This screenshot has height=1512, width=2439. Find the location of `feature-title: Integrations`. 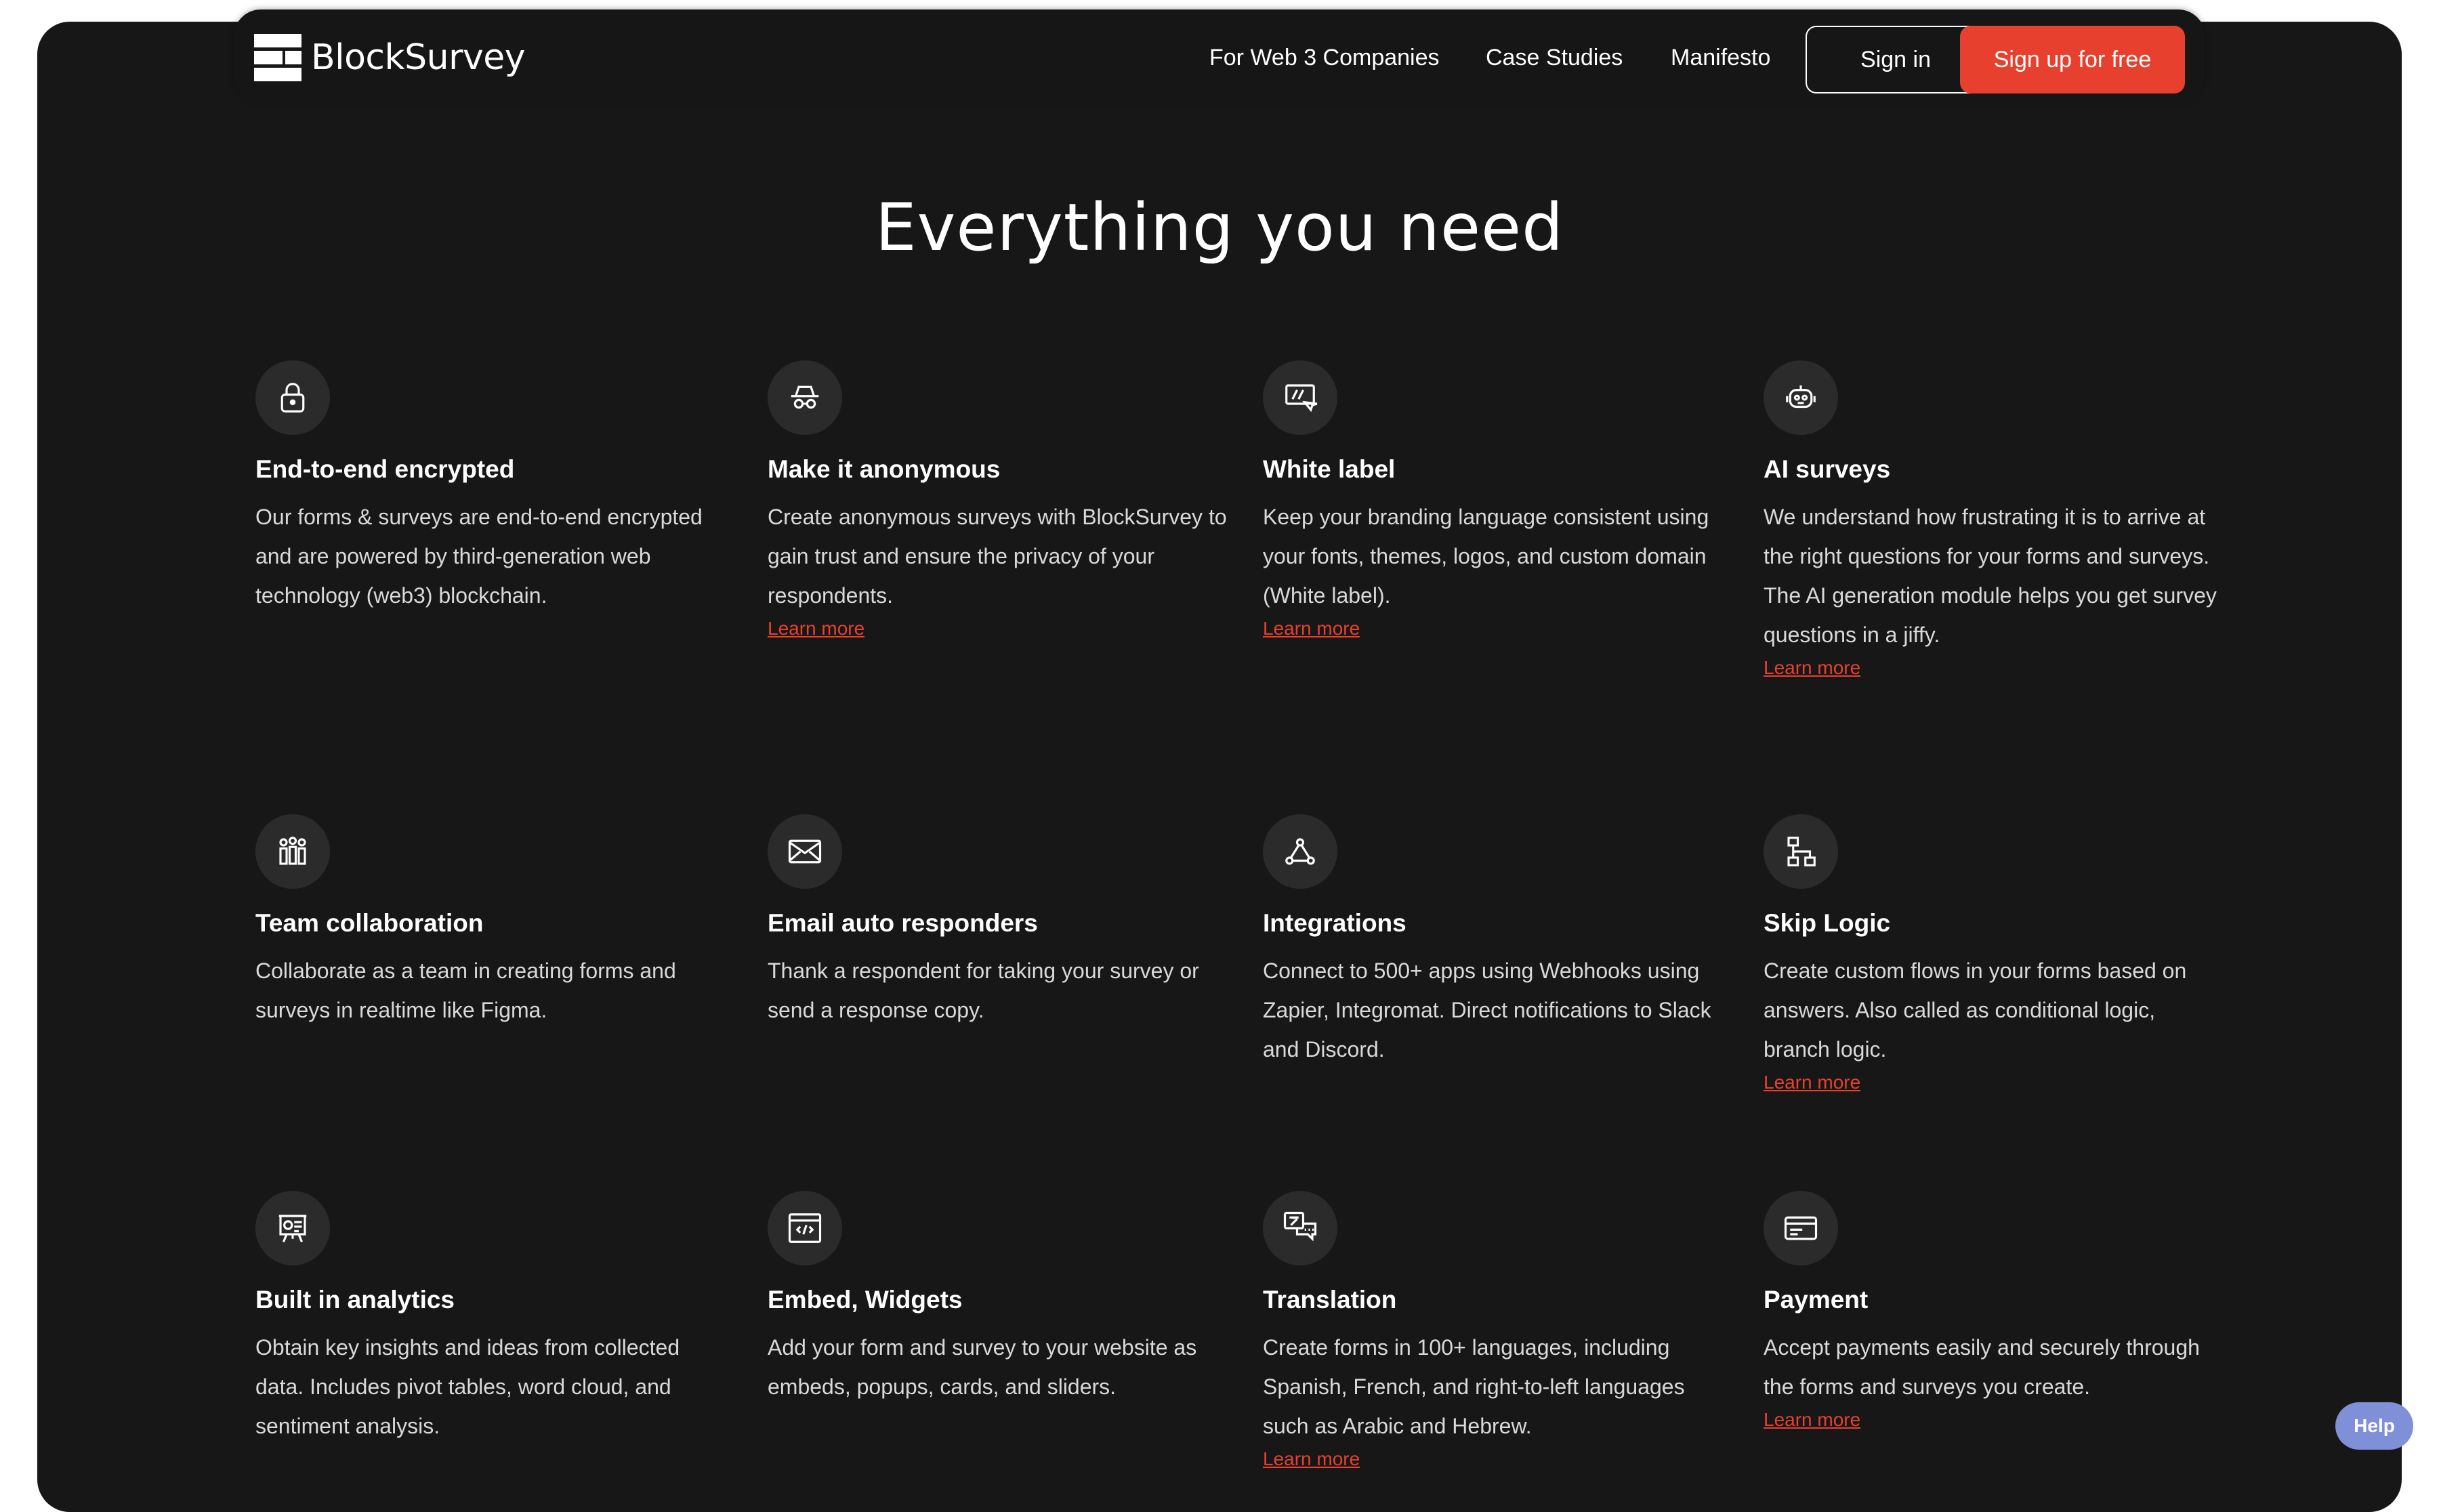

feature-title: Integrations is located at coordinates (1334, 923).